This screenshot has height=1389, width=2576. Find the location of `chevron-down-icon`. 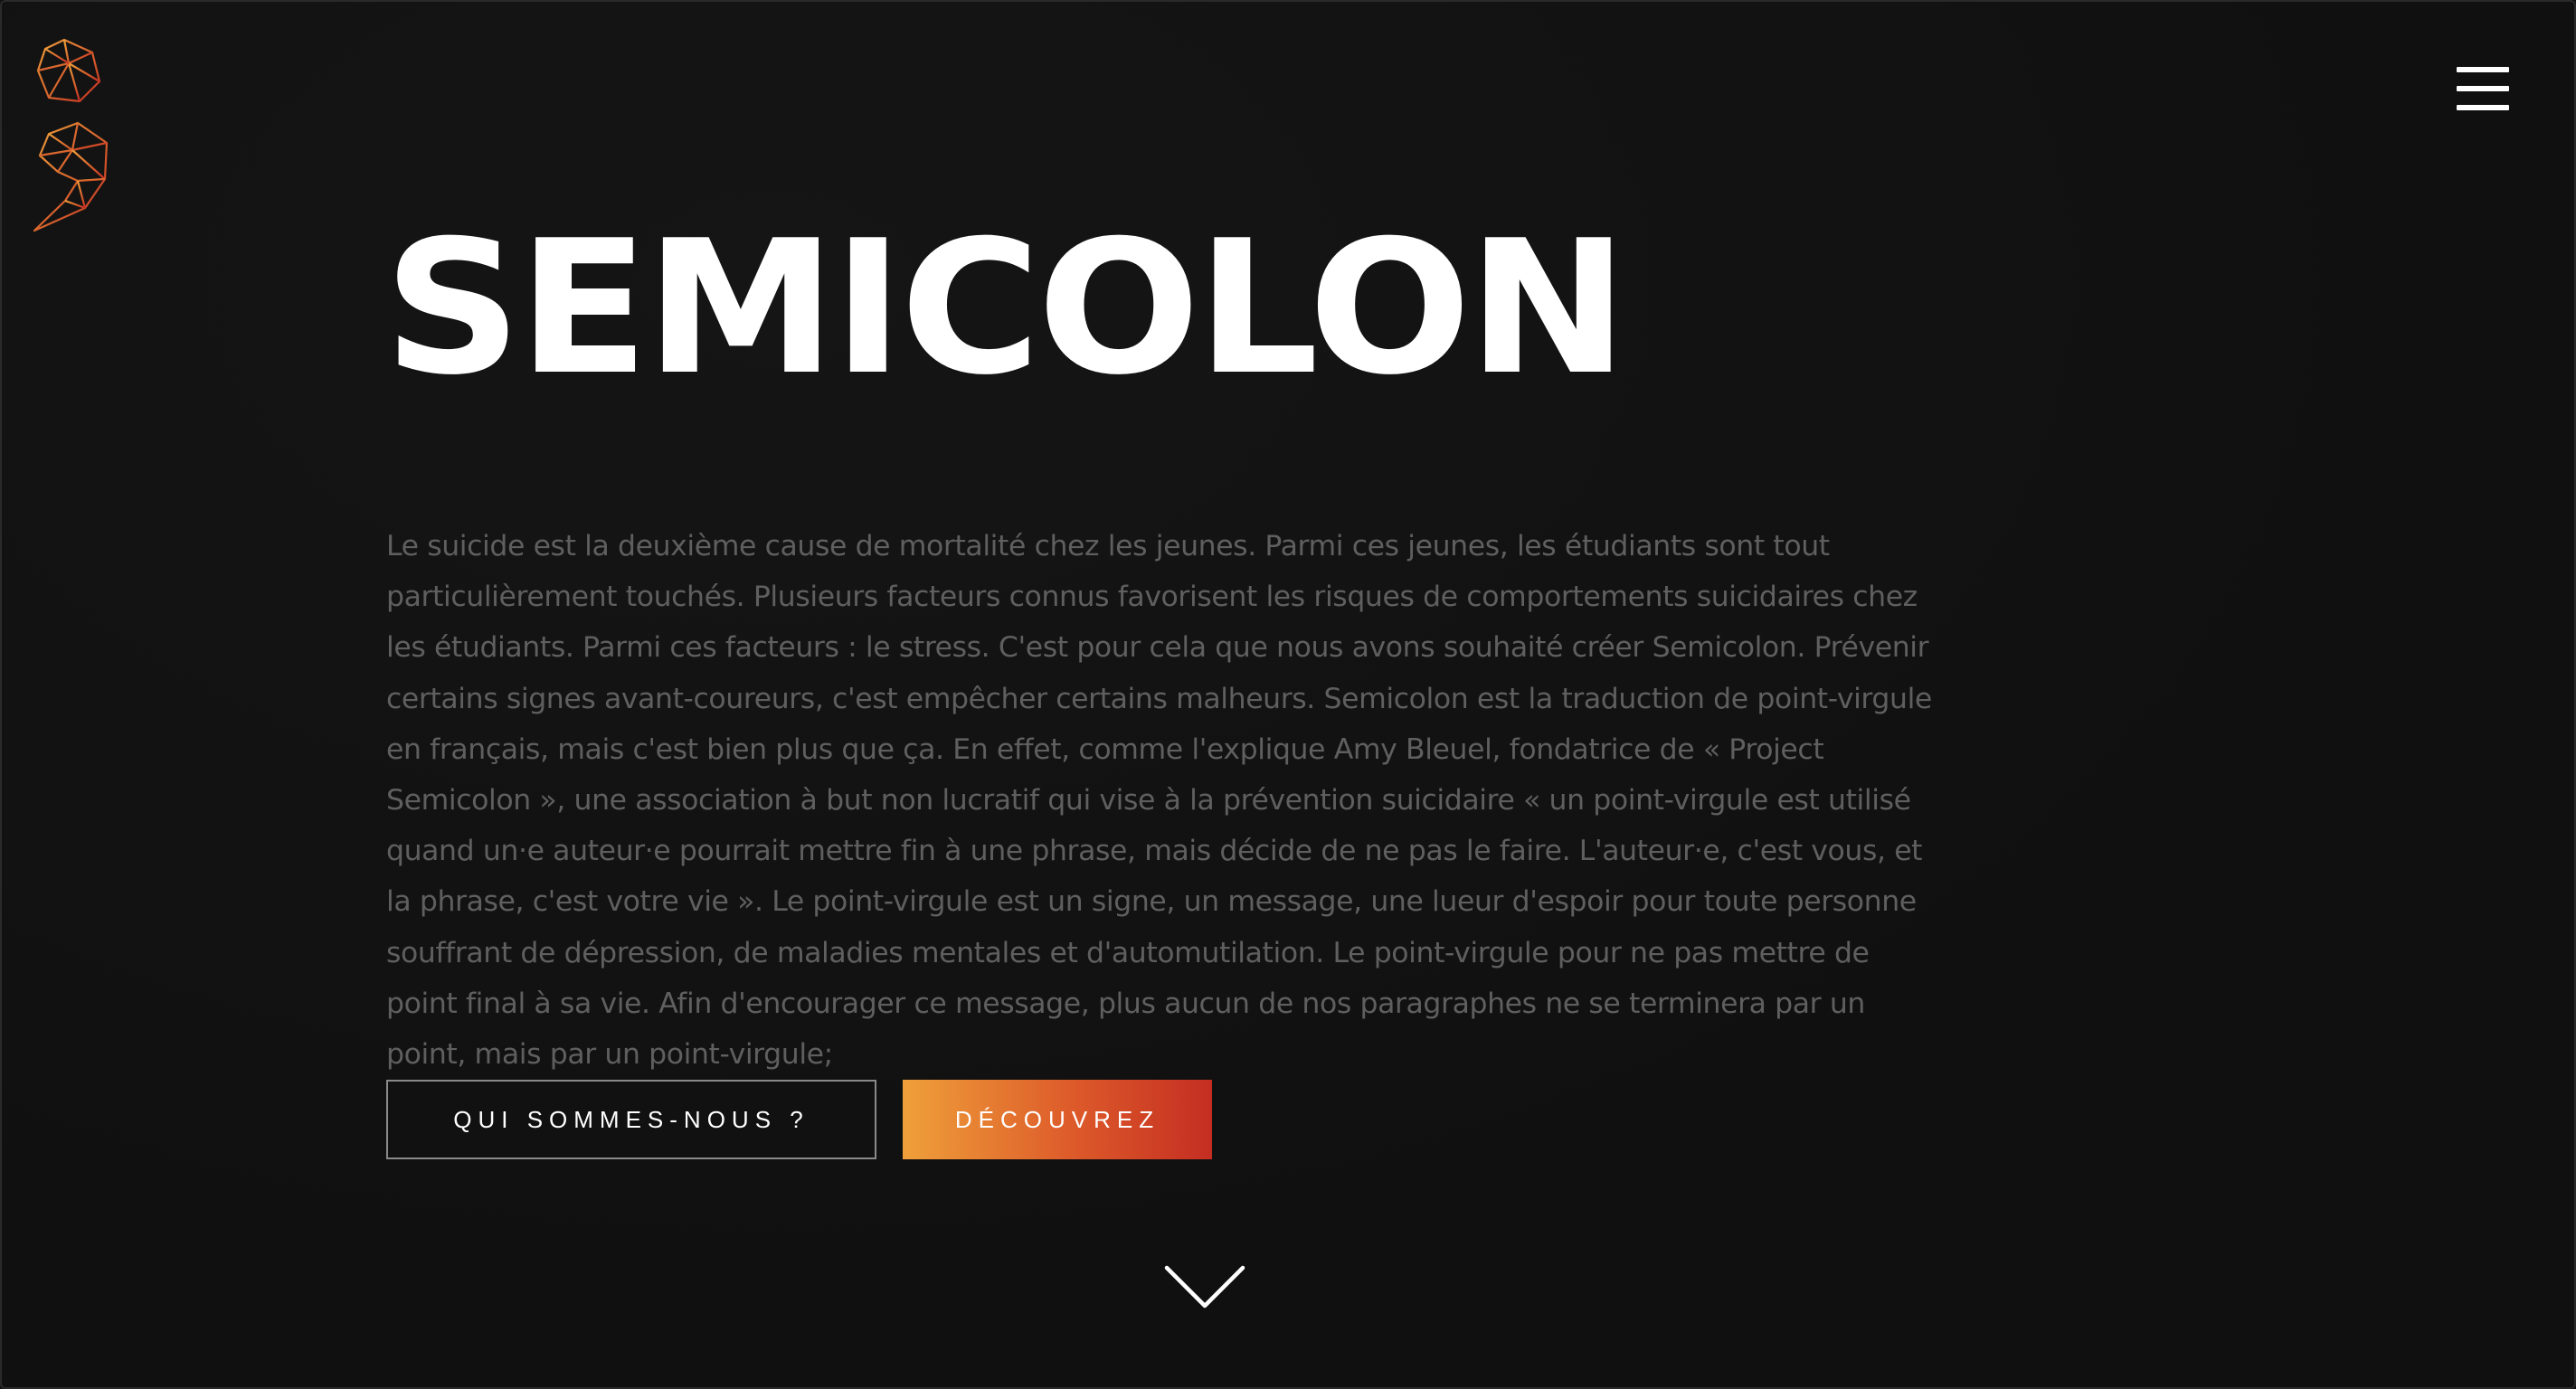

chevron-down-icon is located at coordinates (1204, 1287).